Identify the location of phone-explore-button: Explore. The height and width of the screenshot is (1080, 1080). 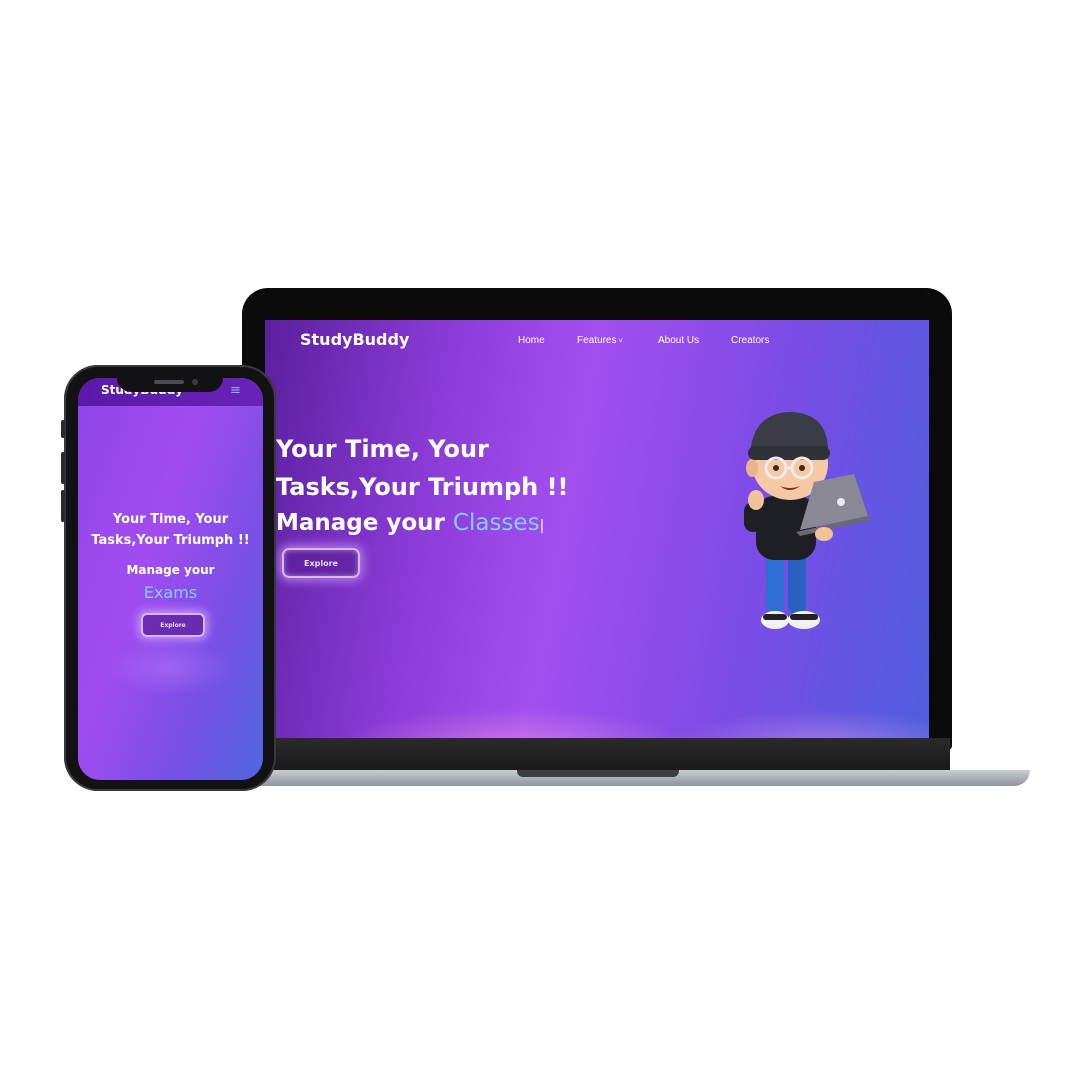
(173, 625).